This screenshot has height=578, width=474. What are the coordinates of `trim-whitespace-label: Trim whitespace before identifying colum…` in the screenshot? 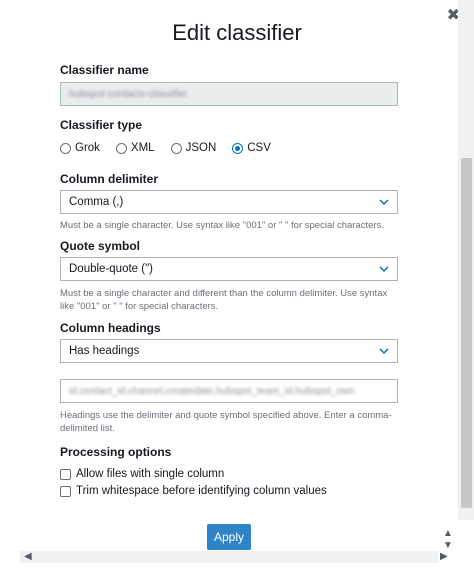 It's located at (201, 491).